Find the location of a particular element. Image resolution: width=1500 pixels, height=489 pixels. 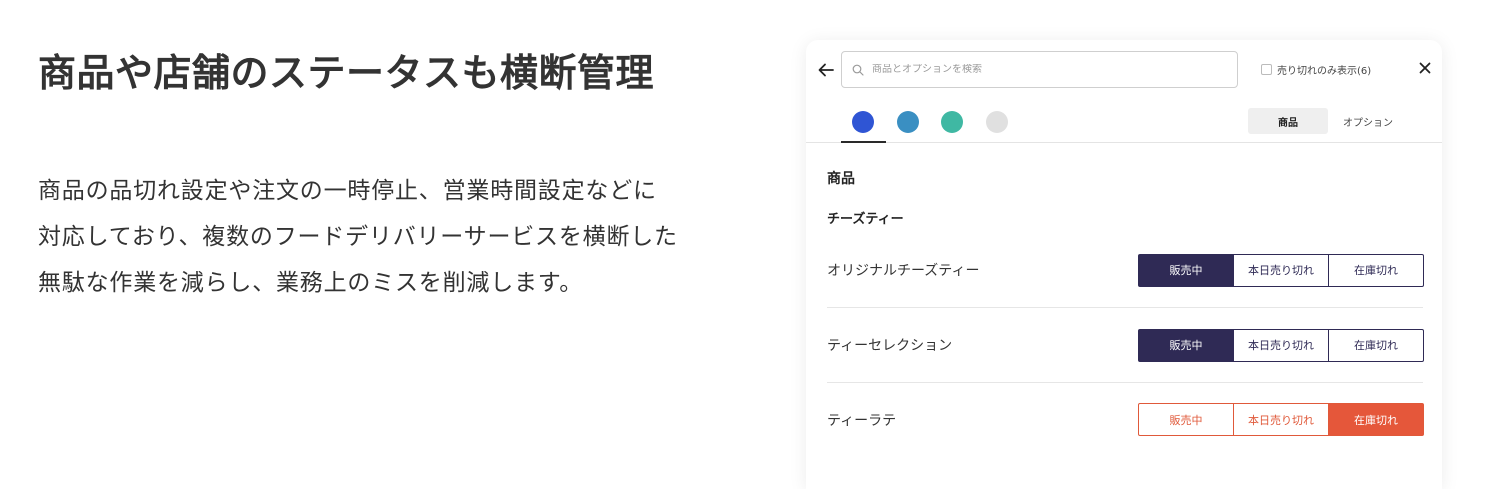

close-icon is located at coordinates (1425, 68).